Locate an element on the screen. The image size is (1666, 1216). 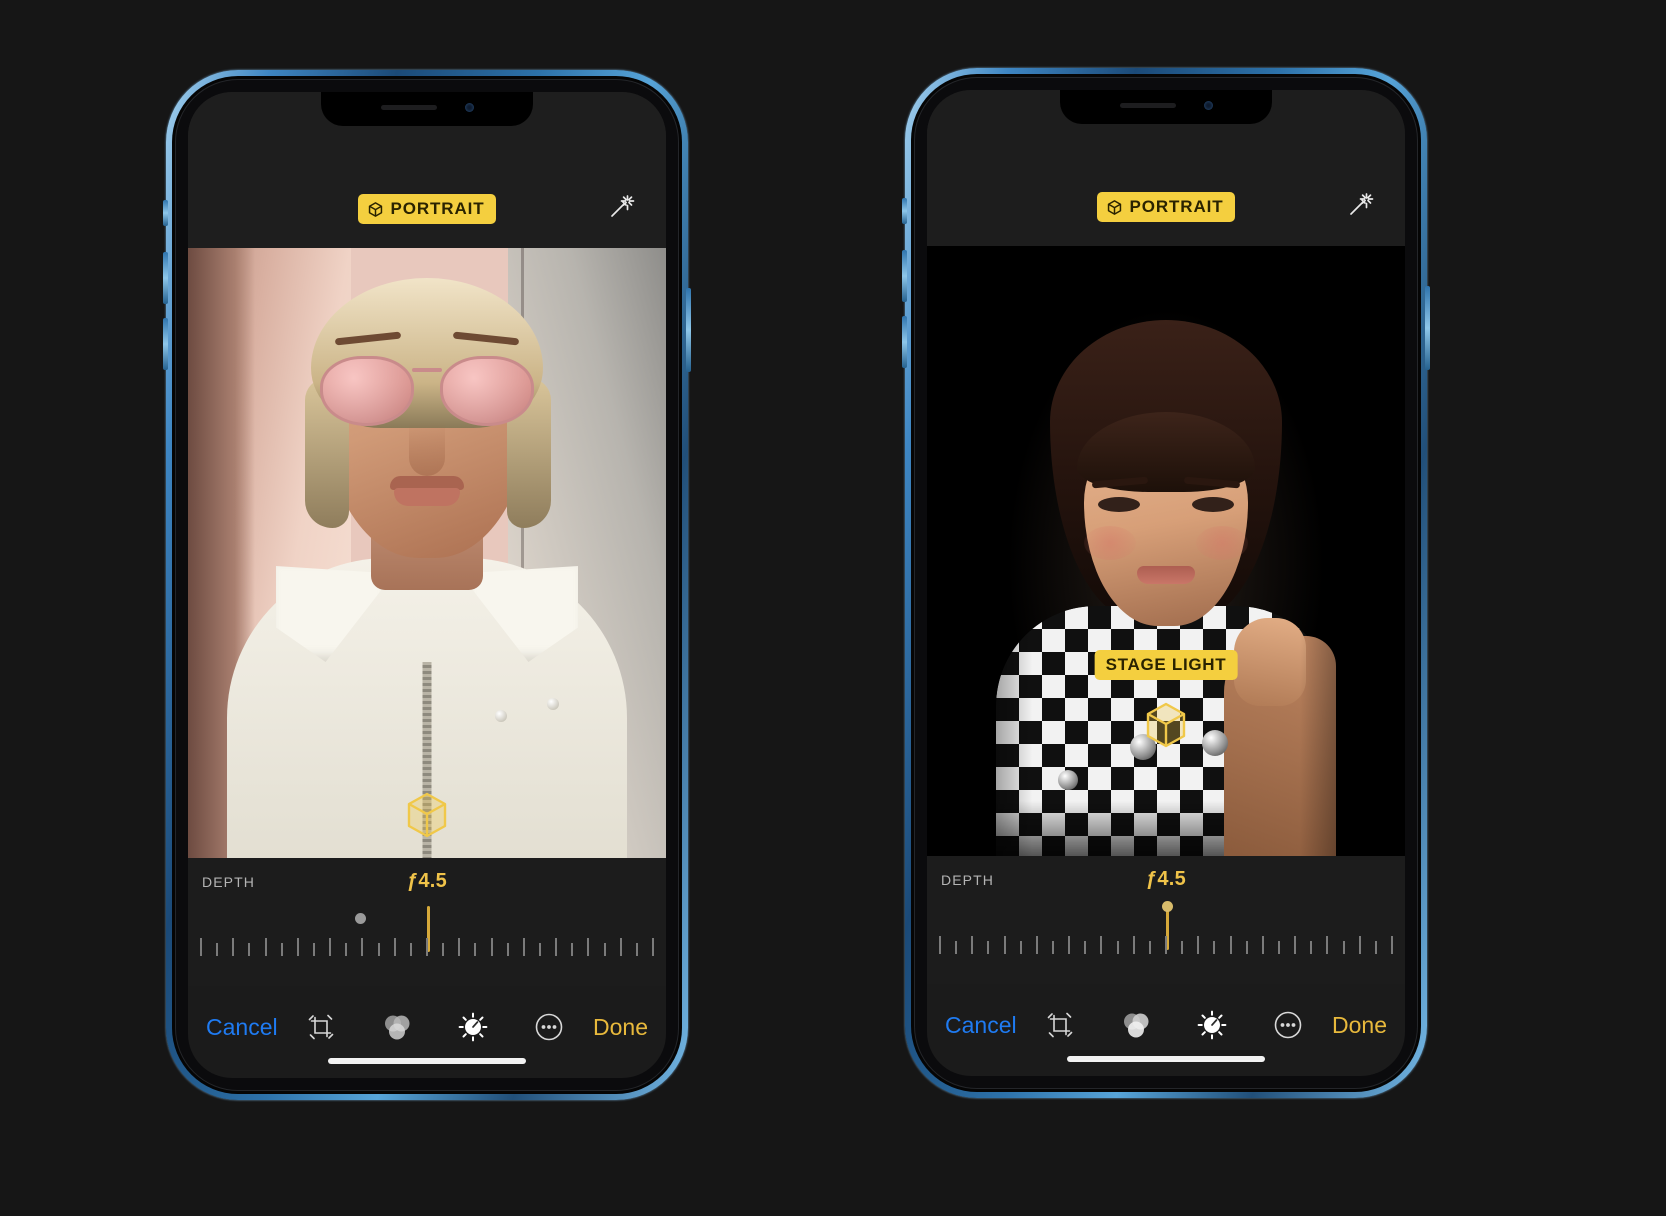
photo-canvas-right: STAGE LIGHT is located at coordinates (1166, 551).